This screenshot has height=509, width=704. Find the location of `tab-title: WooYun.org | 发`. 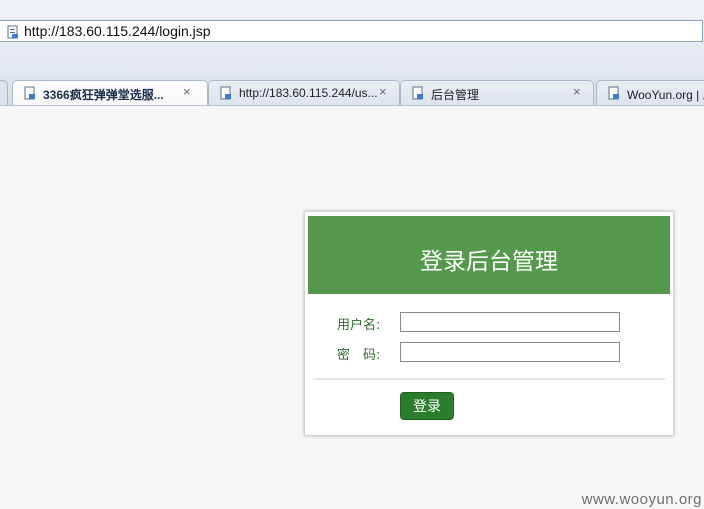

tab-title: WooYun.org | 发 is located at coordinates (665, 95).